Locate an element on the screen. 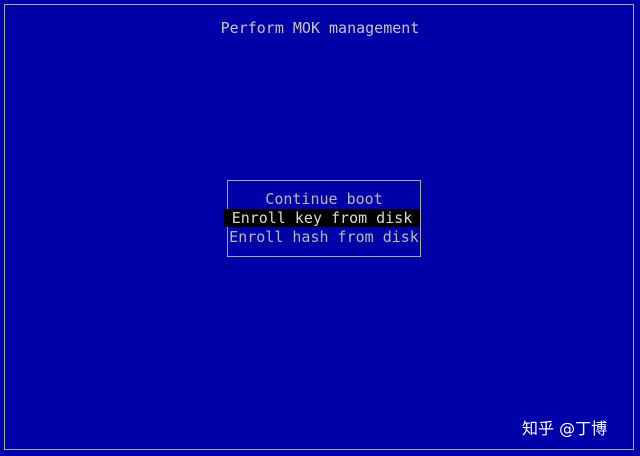  menu-item-enroll-hash-from-disk: Enroll hash from disk is located at coordinates (324, 237).